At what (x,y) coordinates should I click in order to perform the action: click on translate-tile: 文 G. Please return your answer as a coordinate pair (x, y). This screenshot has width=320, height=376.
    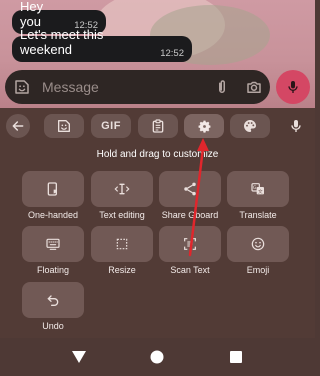
    Looking at the image, I should click on (258, 189).